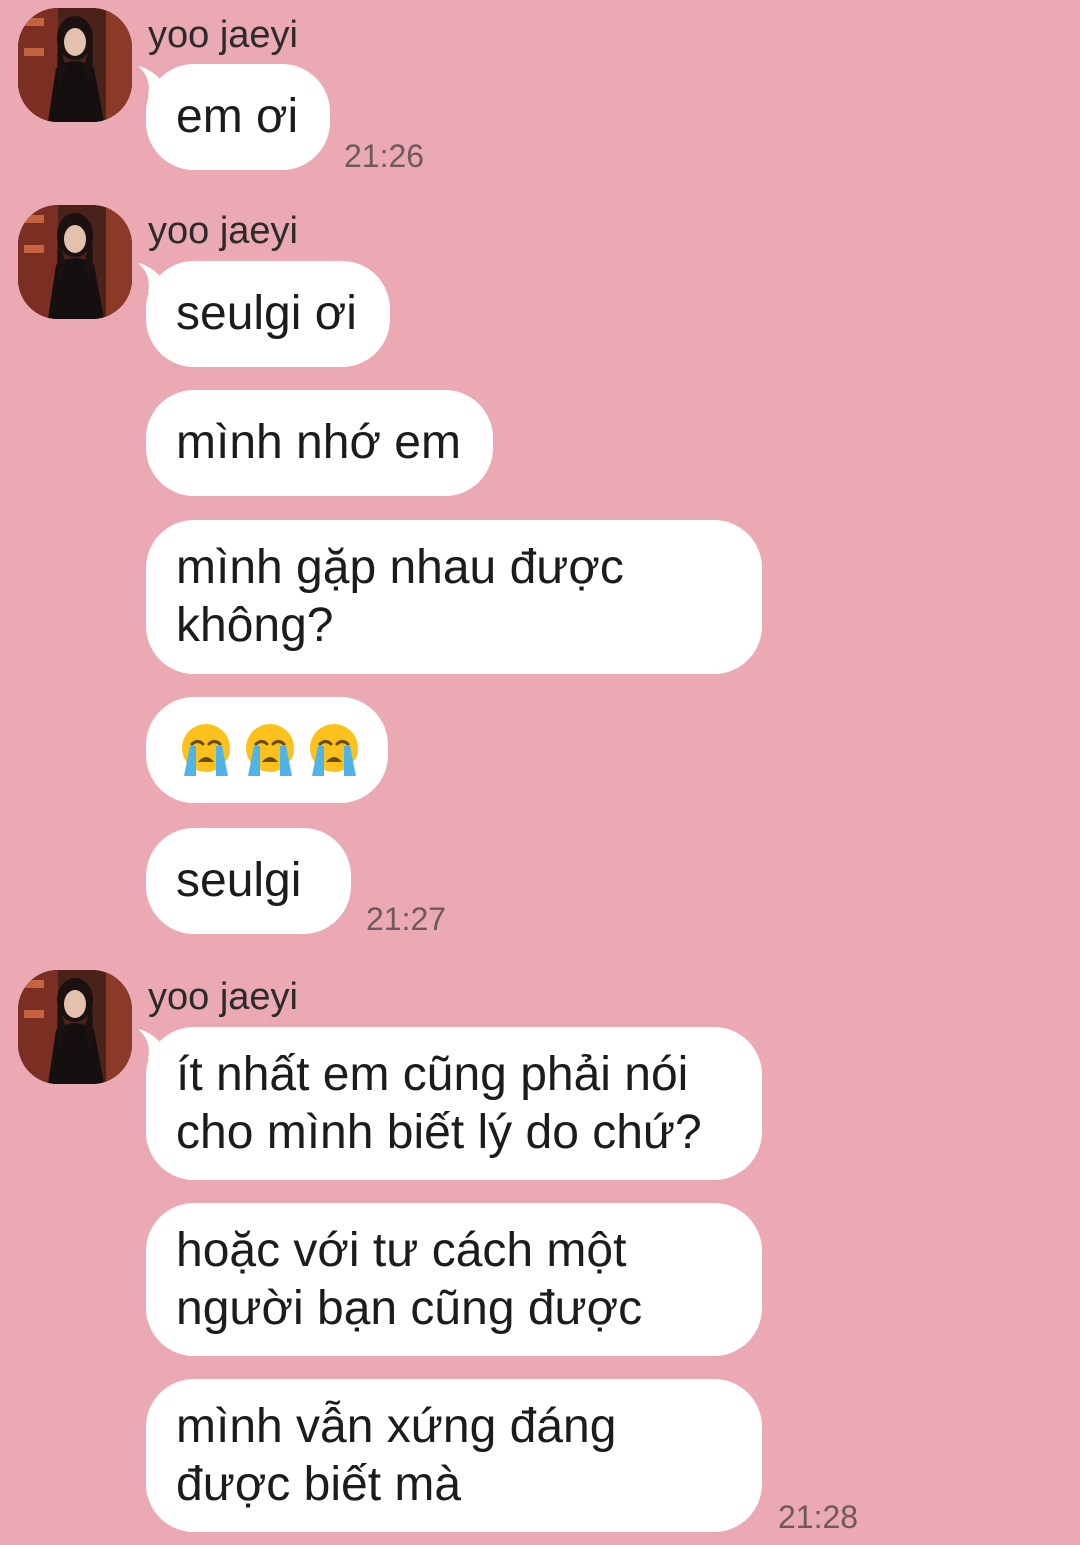  What do you see at coordinates (406, 919) in the screenshot?
I see `message-time: 21:27` at bounding box center [406, 919].